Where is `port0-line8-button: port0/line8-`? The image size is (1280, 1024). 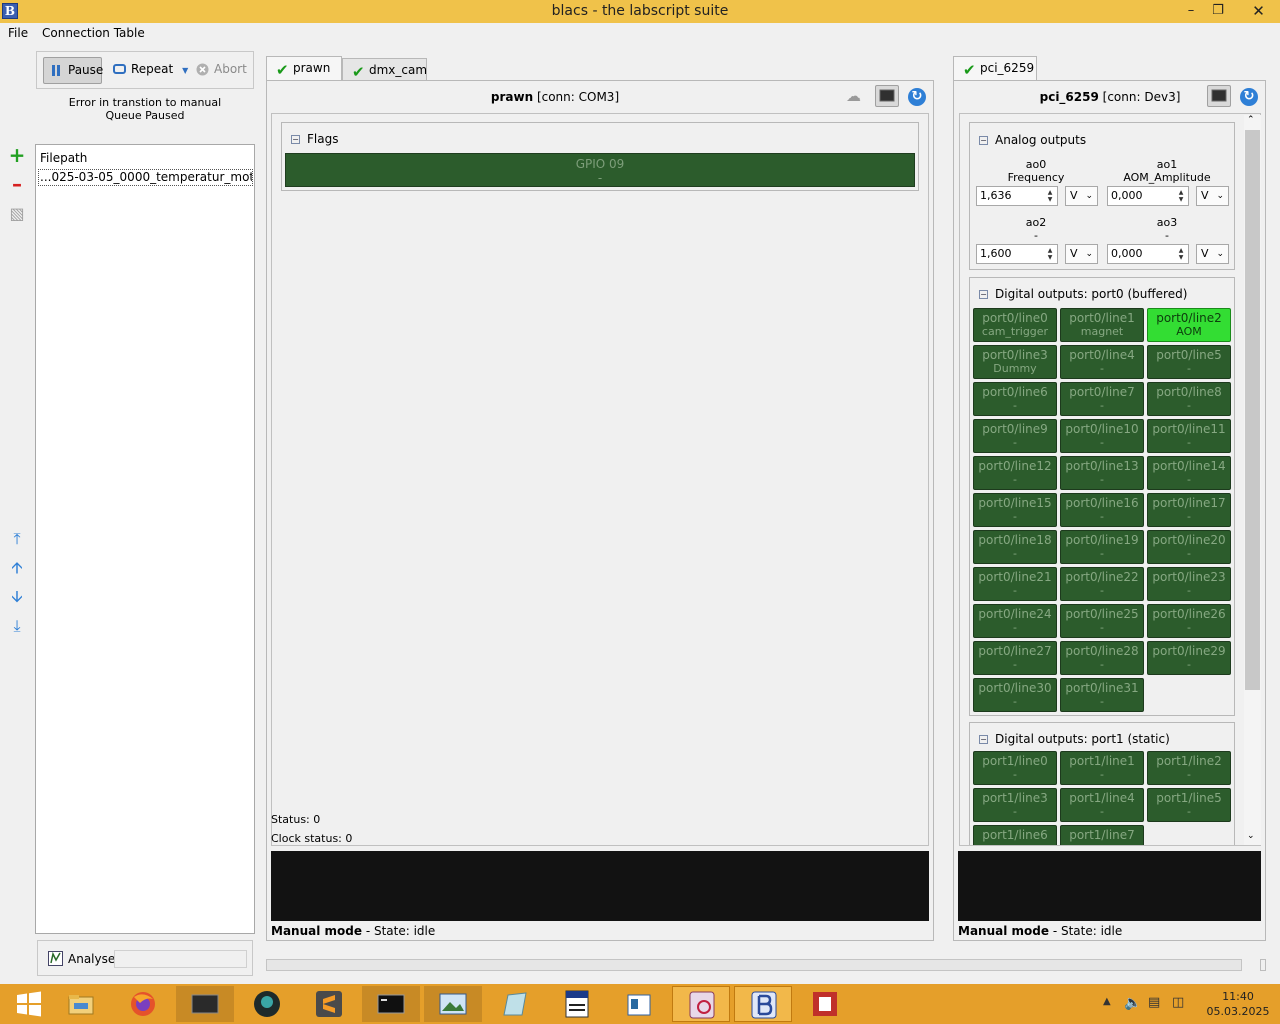 port0-line8-button: port0/line8- is located at coordinates (1189, 399).